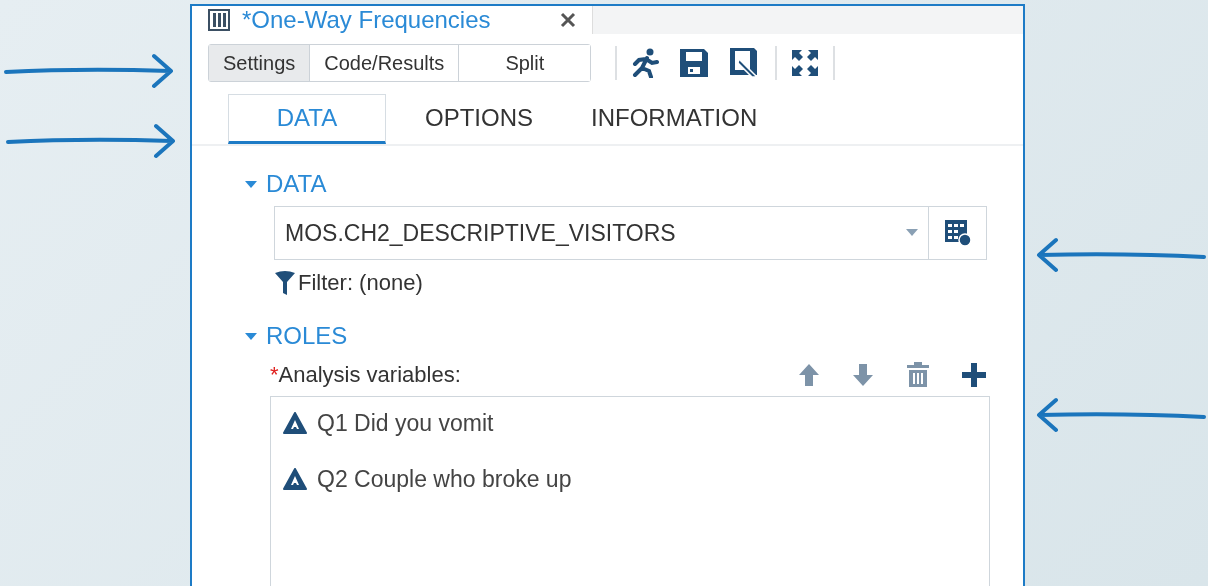  What do you see at coordinates (863, 375) in the screenshot?
I see `move-down-icon` at bounding box center [863, 375].